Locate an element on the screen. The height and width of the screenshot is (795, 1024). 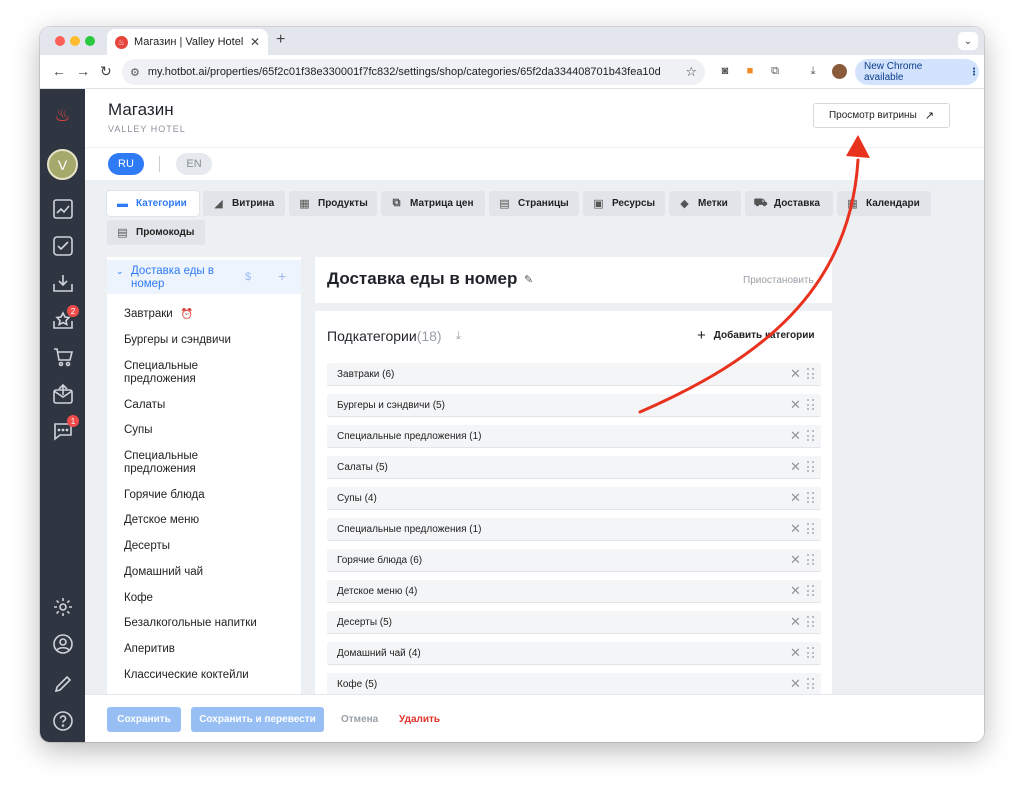
tab-price-matrix: ⧉ Матрица цен is located at coordinates (433, 203).